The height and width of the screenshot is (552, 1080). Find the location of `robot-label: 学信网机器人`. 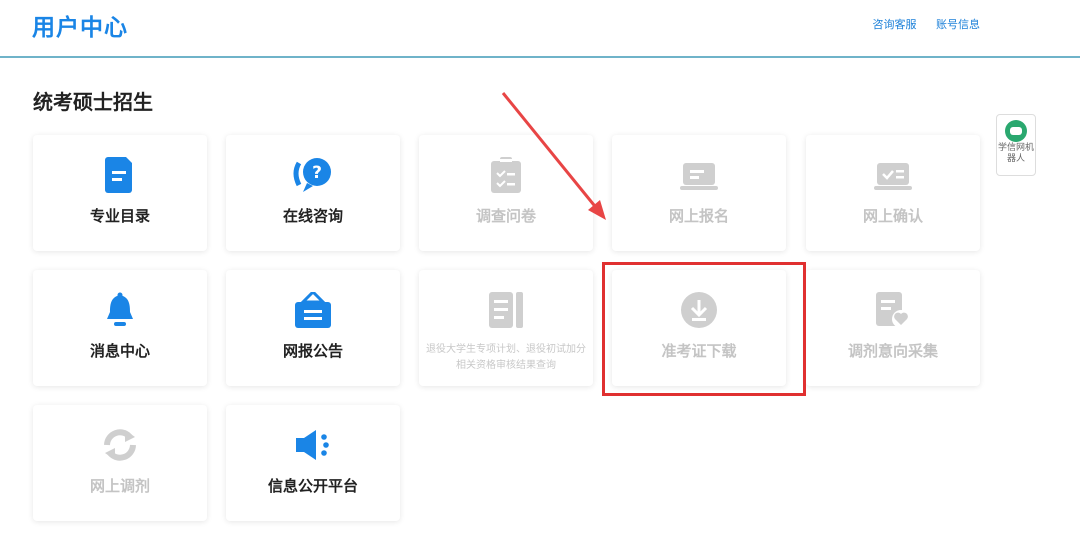

robot-label: 学信网机器人 is located at coordinates (1015, 153).